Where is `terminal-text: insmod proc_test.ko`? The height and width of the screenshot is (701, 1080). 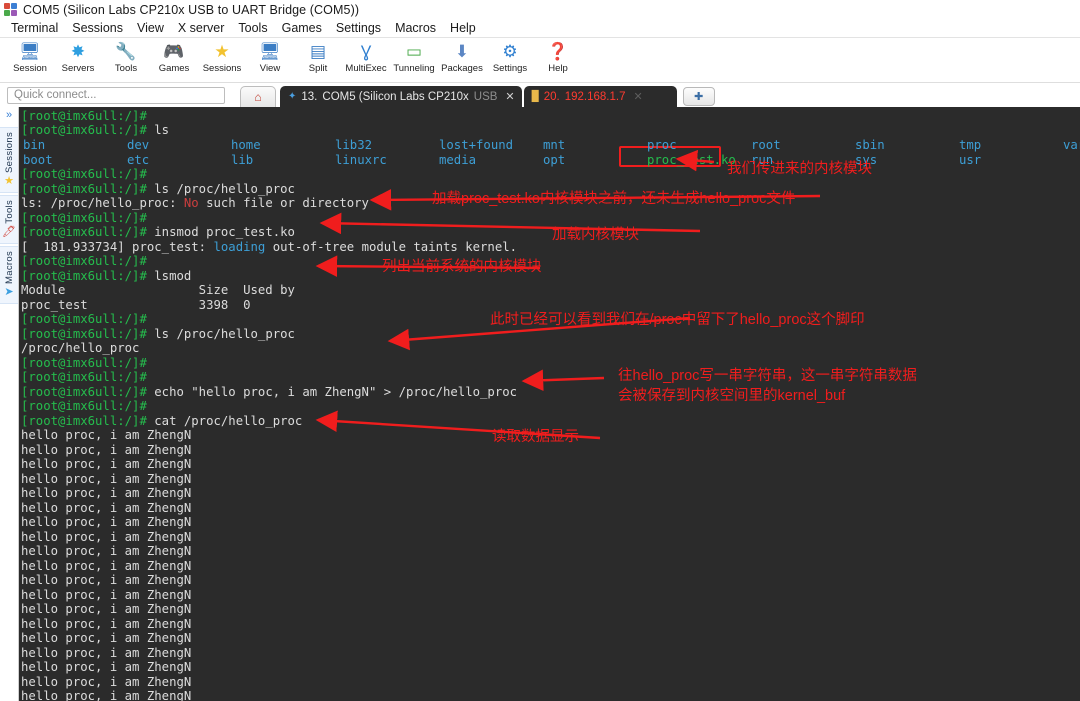 terminal-text: insmod proc_test.ko is located at coordinates (224, 232).